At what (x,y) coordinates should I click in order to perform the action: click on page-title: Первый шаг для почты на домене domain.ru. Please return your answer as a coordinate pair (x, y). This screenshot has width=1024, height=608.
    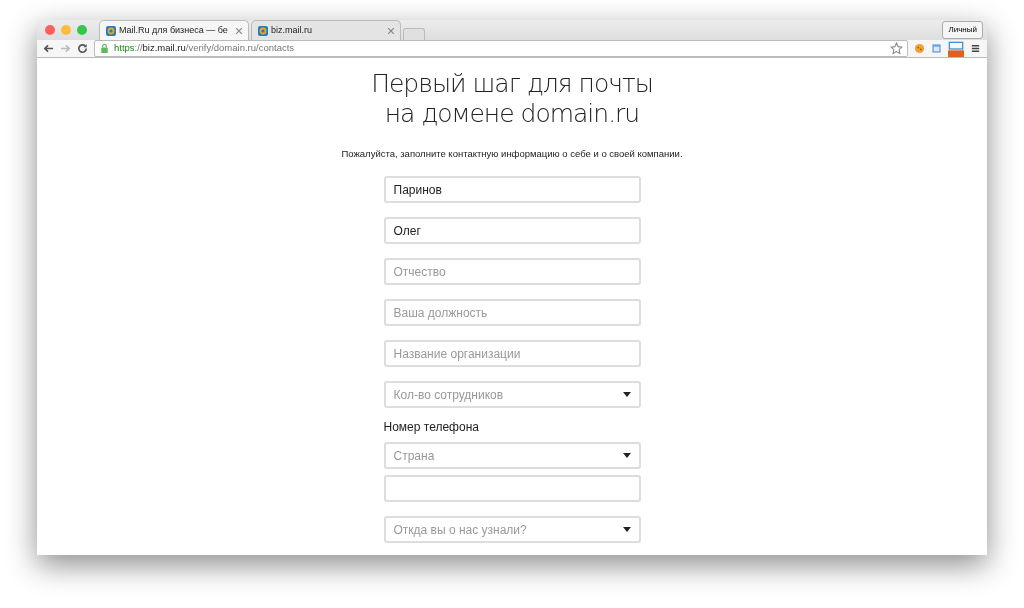
    Looking at the image, I should click on (512, 99).